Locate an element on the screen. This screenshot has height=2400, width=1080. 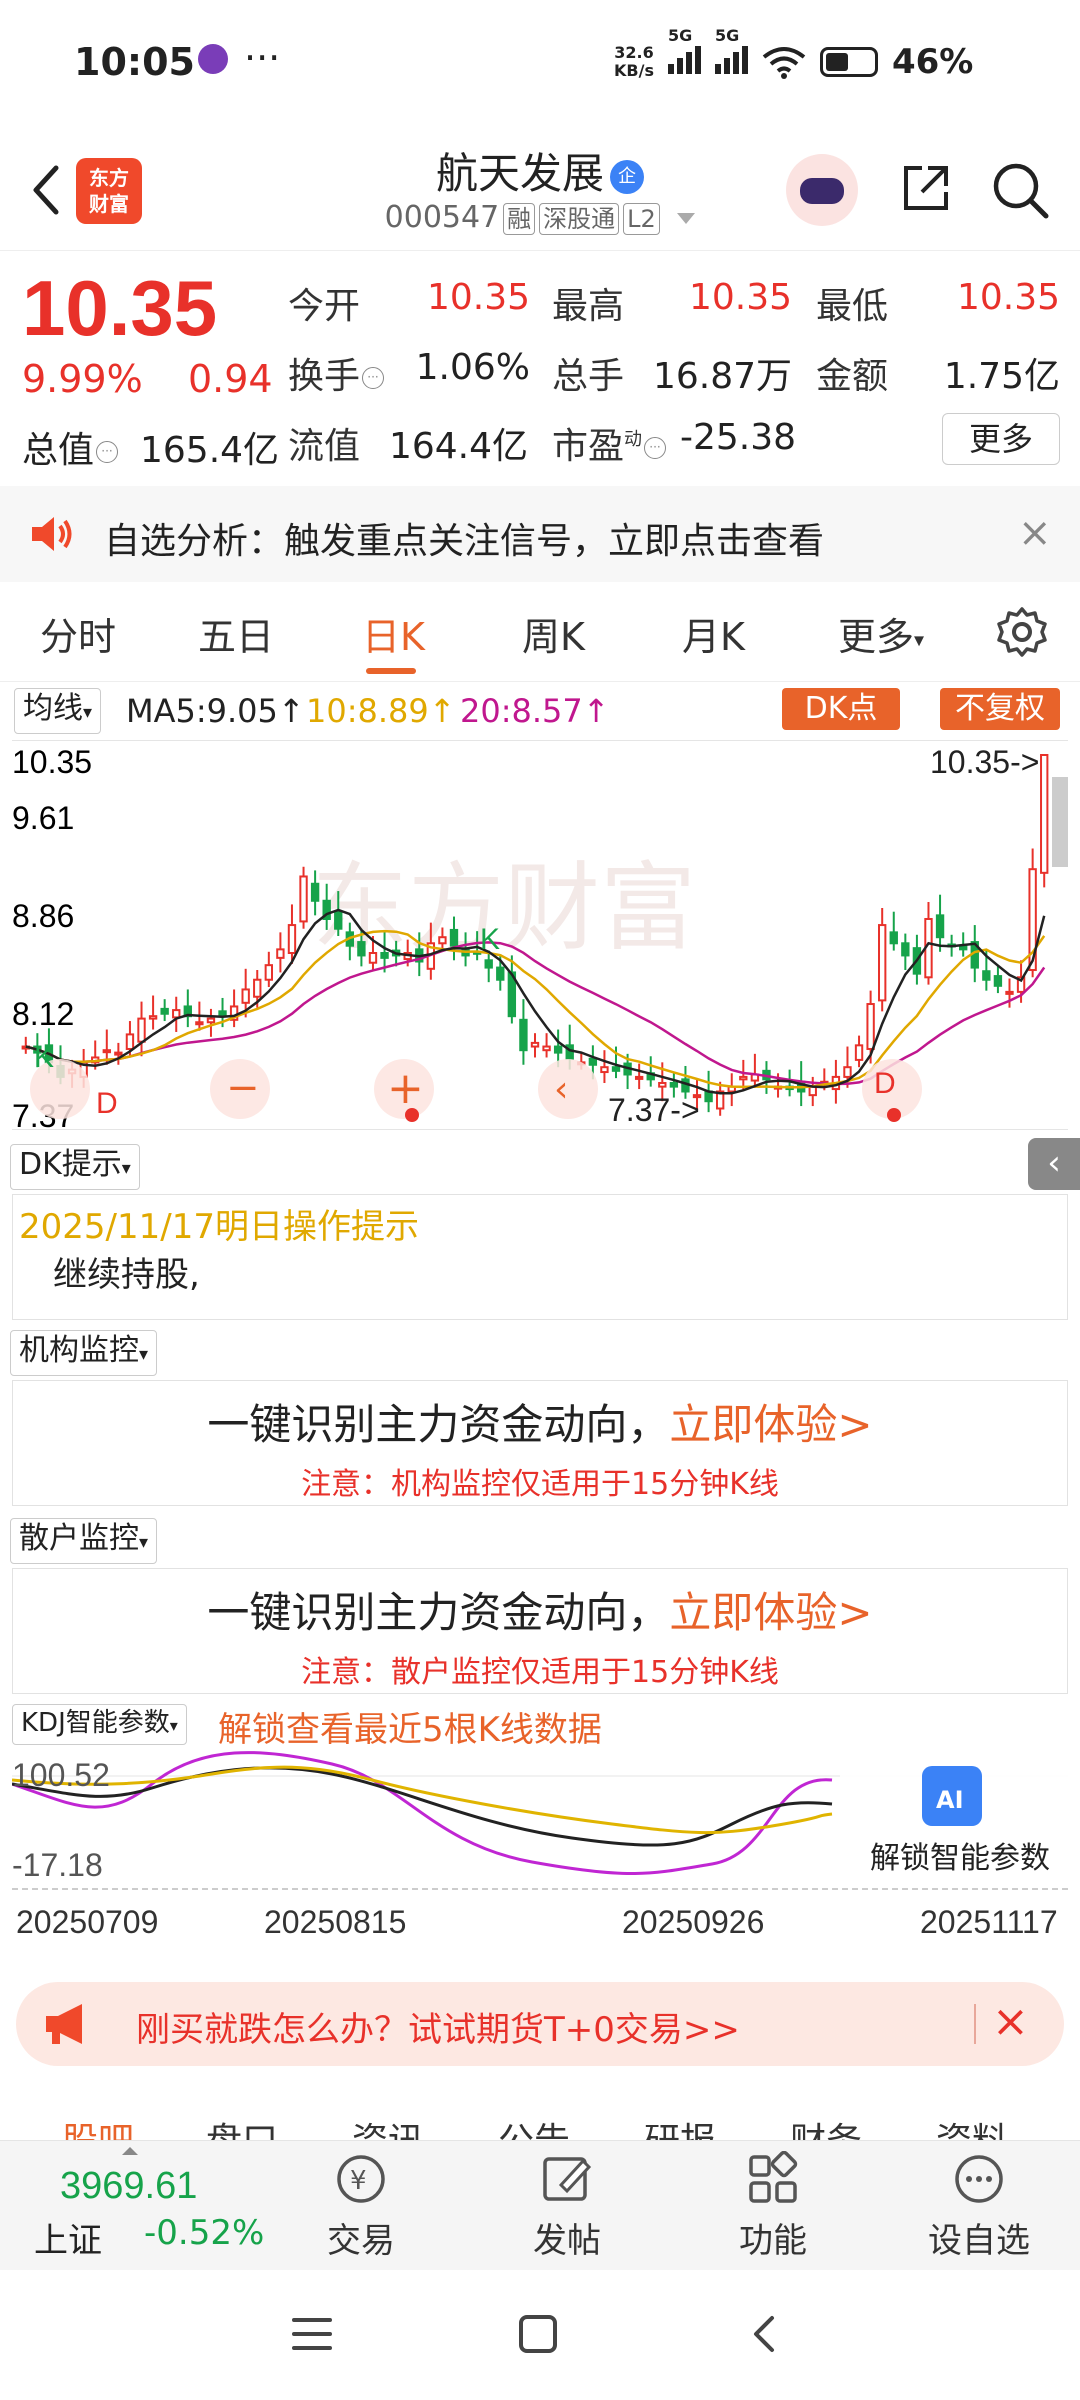
pe-sup: 动 is located at coordinates (633, 439).